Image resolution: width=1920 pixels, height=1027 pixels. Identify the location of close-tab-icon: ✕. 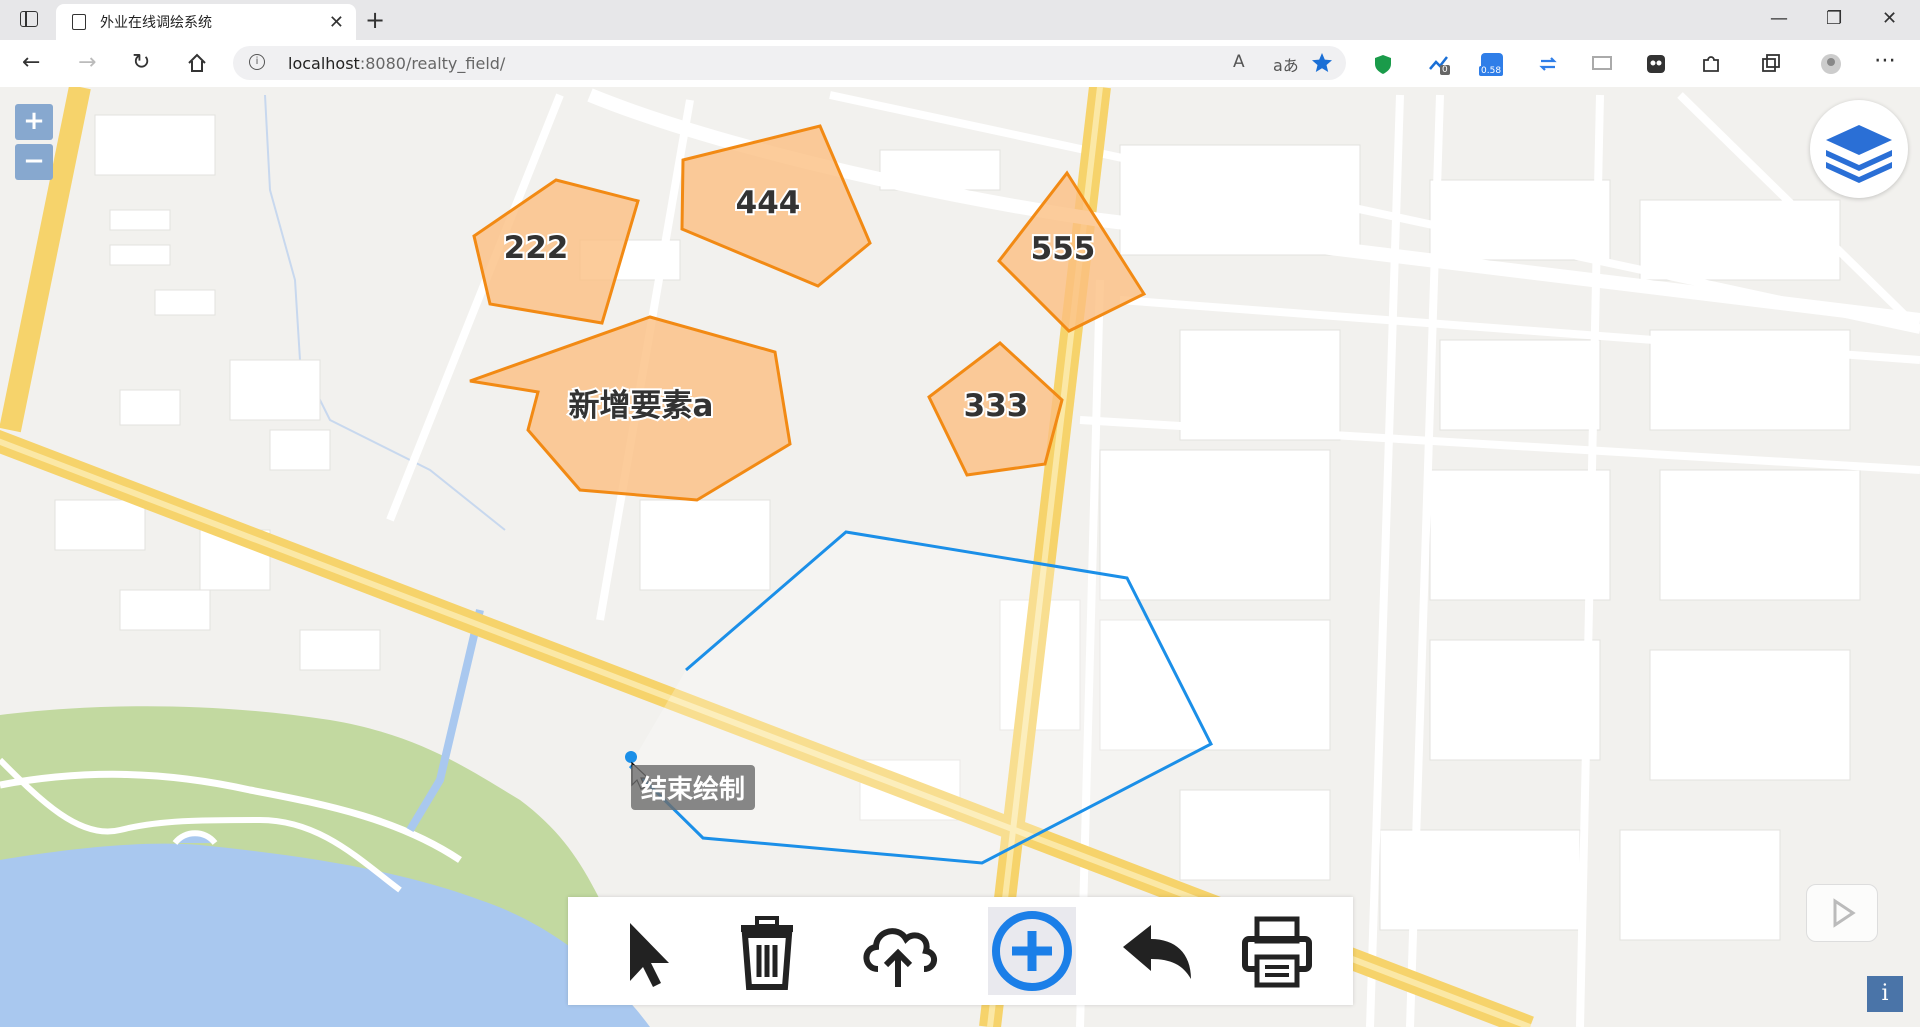
(336, 22).